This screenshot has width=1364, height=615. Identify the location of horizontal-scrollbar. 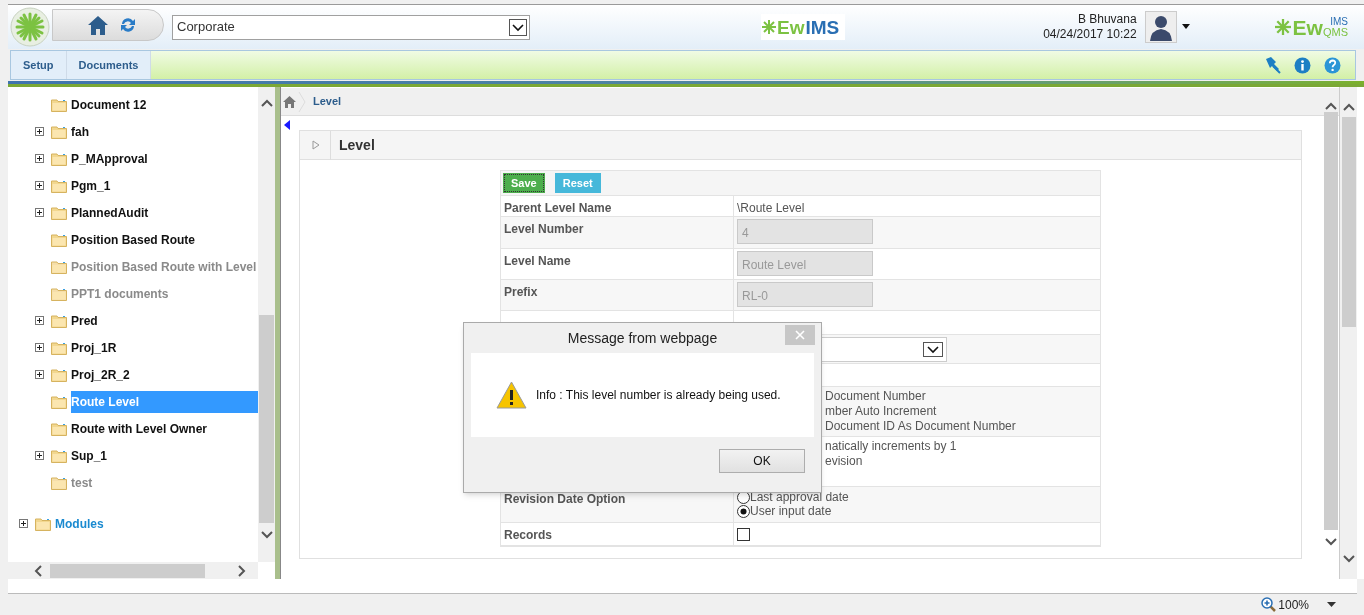
(133, 570).